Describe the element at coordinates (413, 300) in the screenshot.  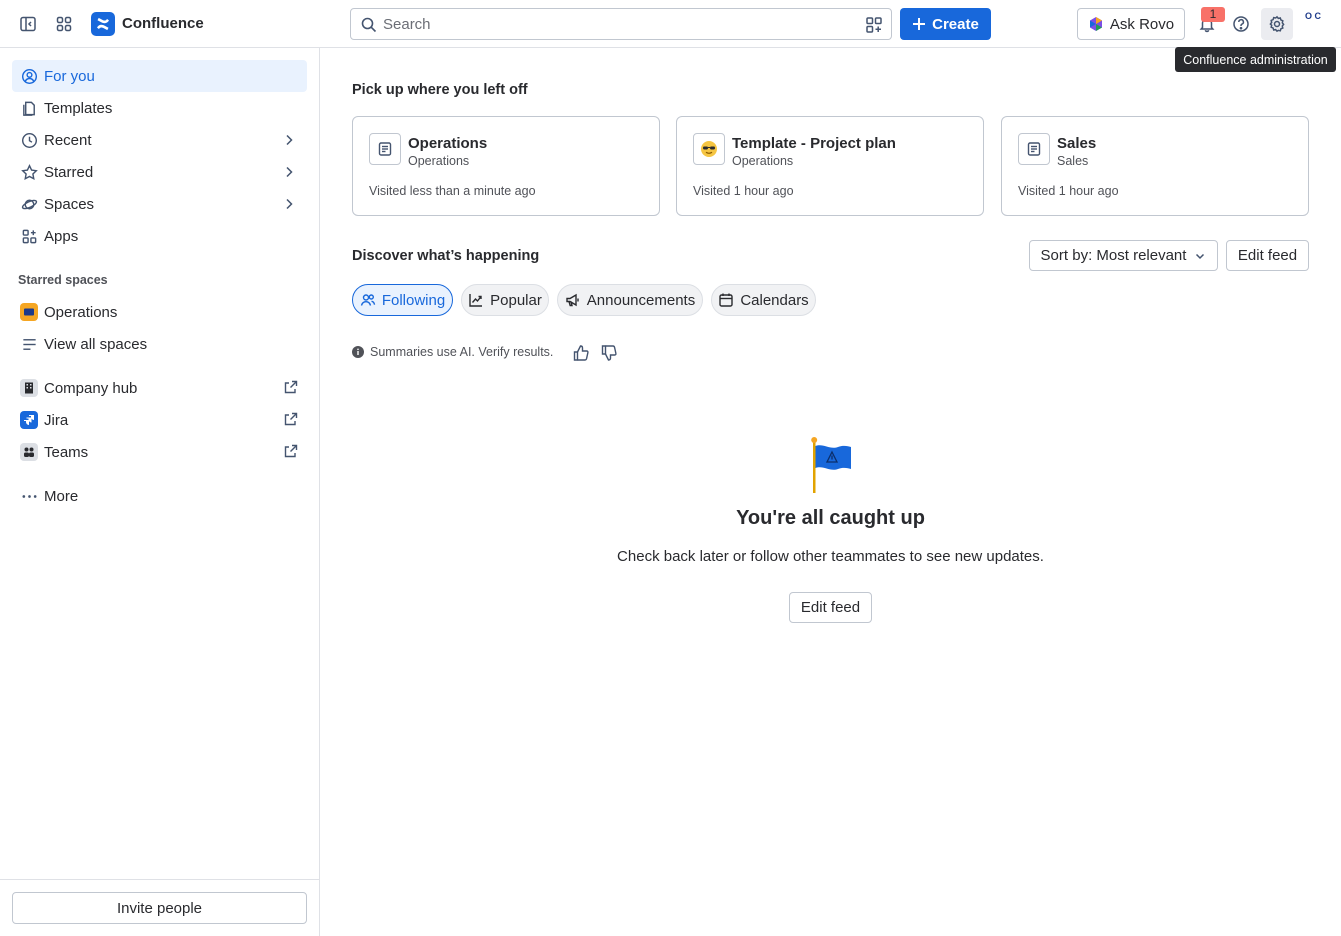
I see `tab-label: Following` at that location.